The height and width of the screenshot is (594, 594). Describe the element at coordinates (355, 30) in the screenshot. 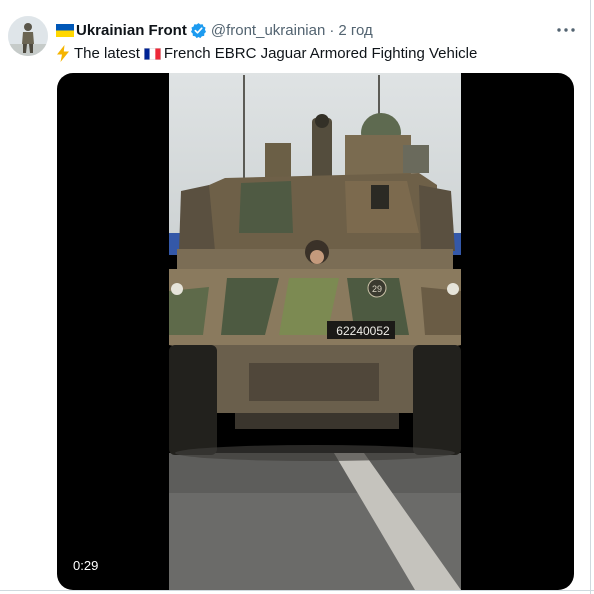

I see `timestamp-link: 2 год` at that location.